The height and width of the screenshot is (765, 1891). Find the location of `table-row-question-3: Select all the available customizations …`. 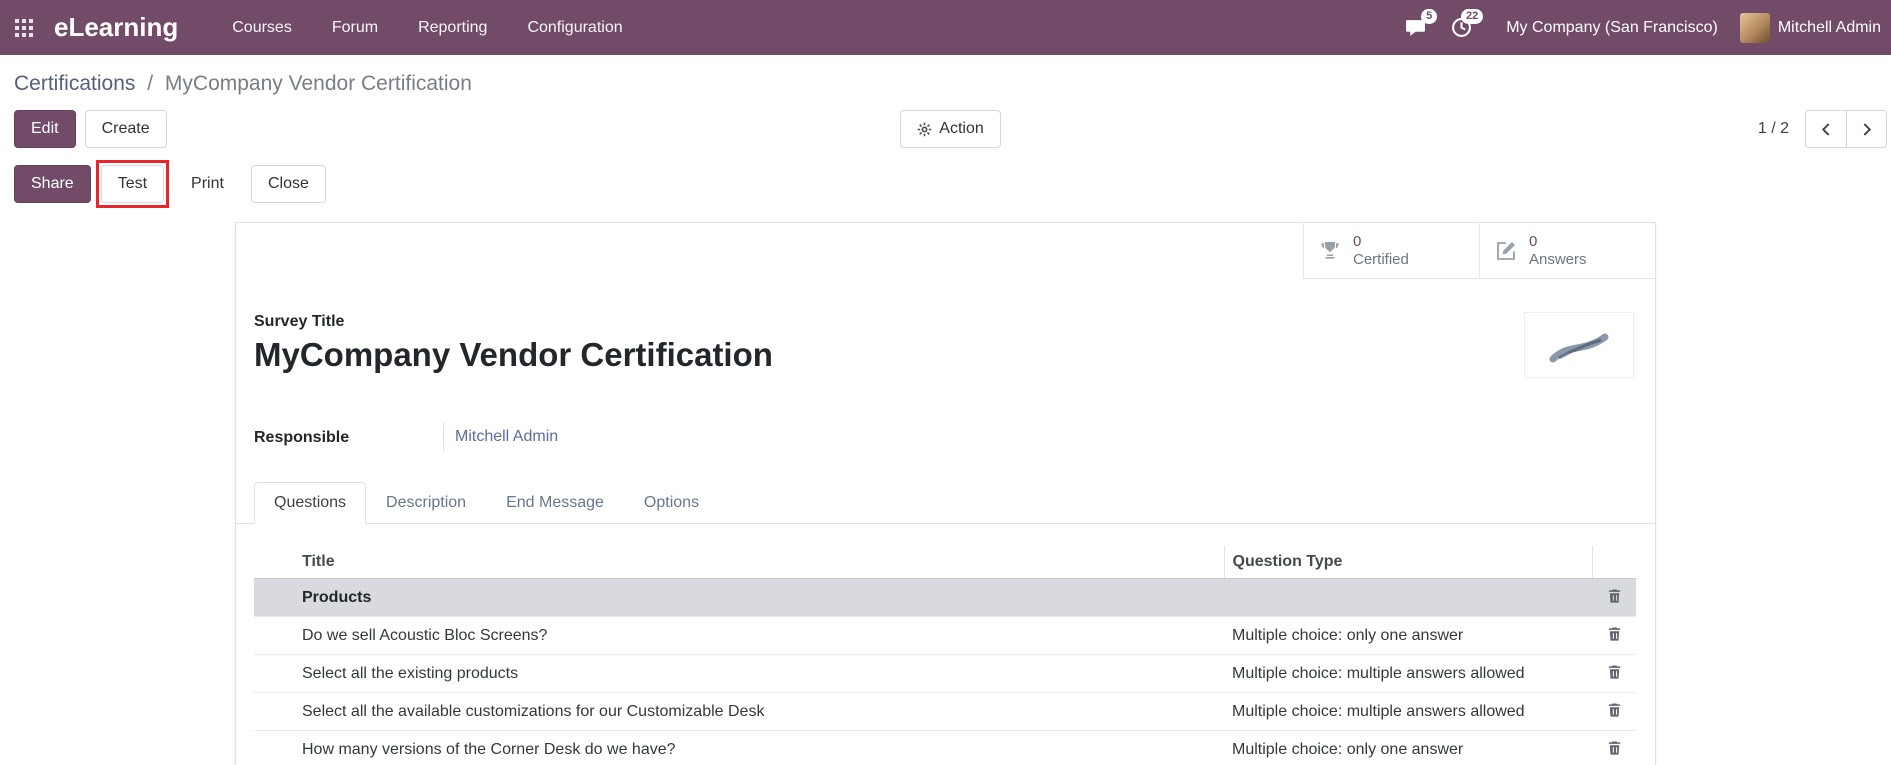

table-row-question-3: Select all the available customizations … is located at coordinates (945, 711).